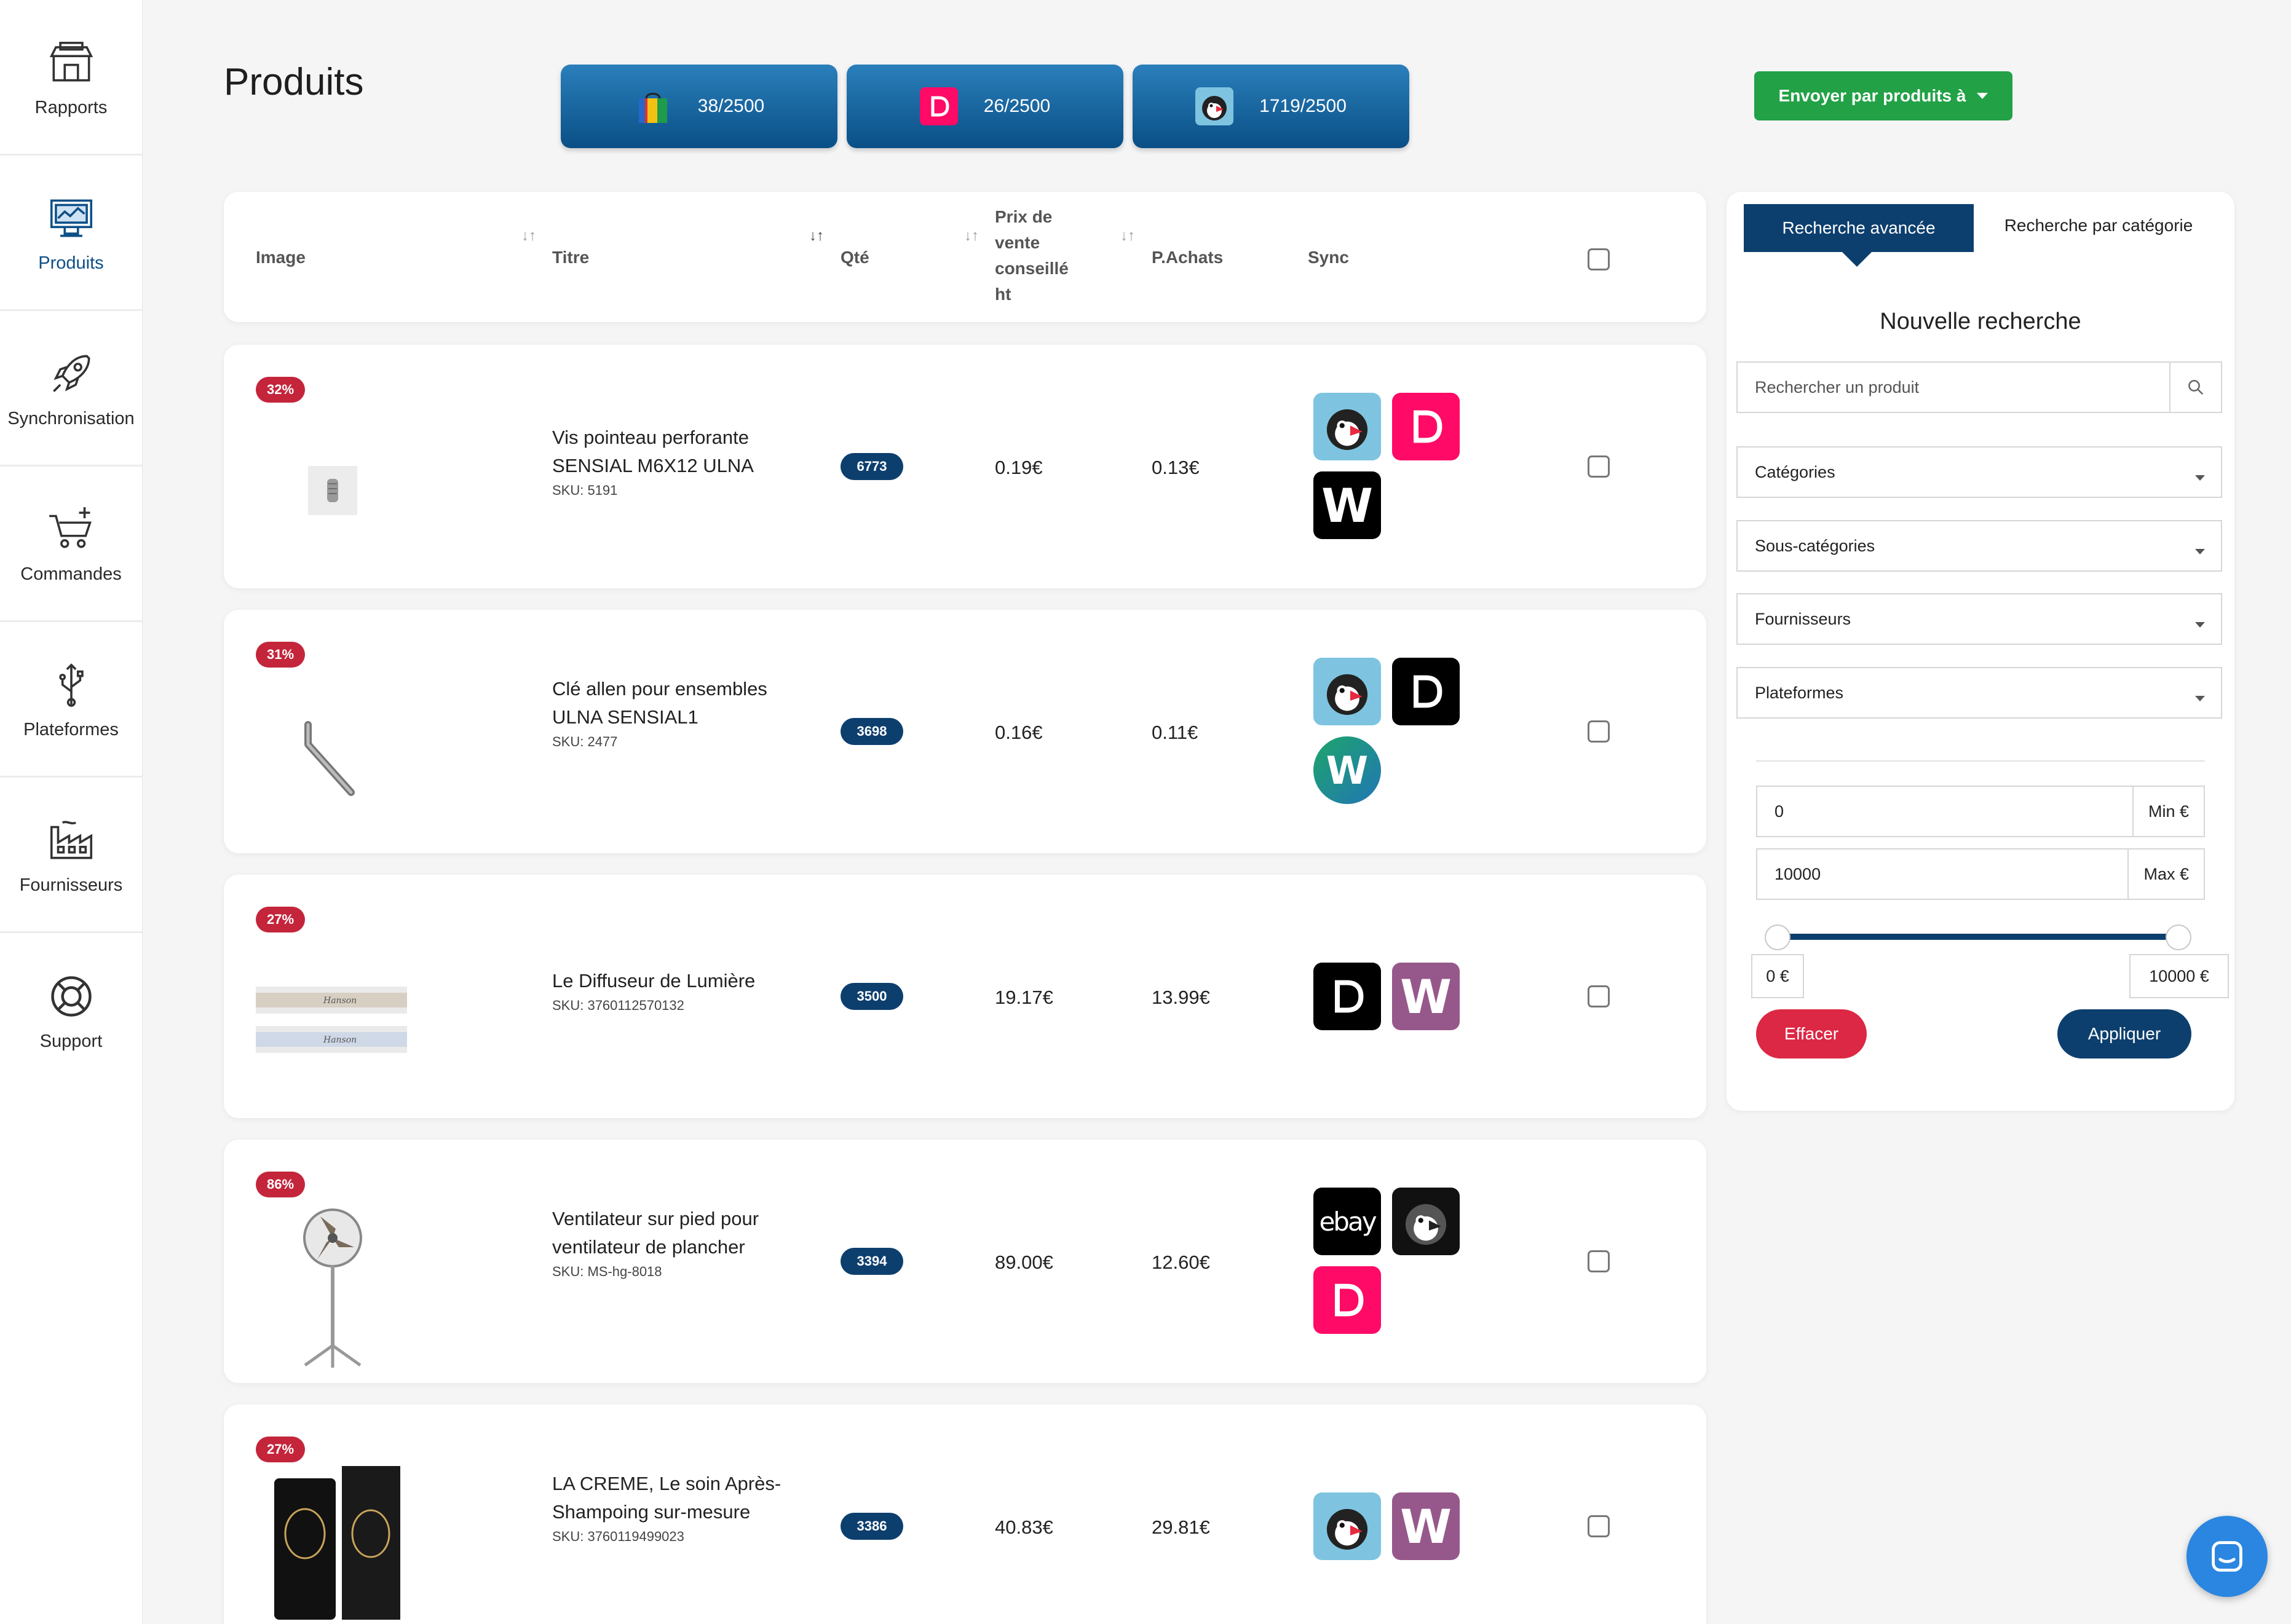  What do you see at coordinates (1953, 387) in the screenshot?
I see `search-input` at bounding box center [1953, 387].